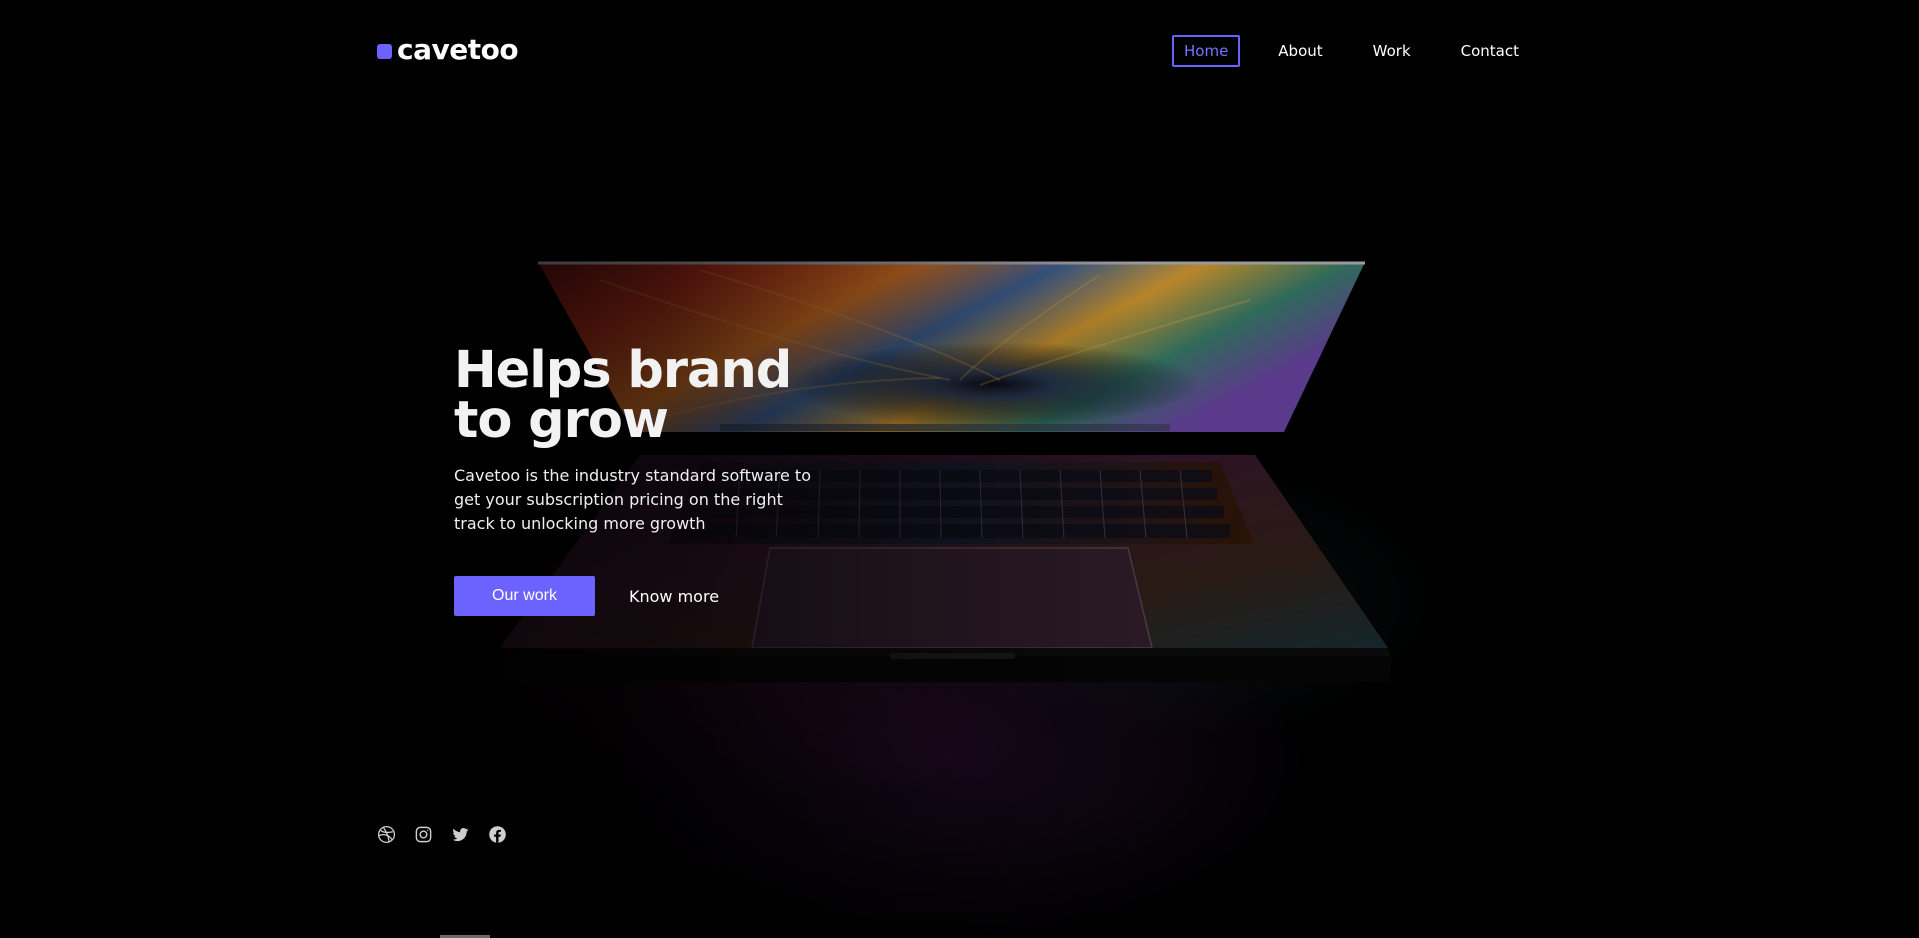 The width and height of the screenshot is (1919, 938). Describe the element at coordinates (1300, 51) in the screenshot. I see `nav-item-about: About` at that location.